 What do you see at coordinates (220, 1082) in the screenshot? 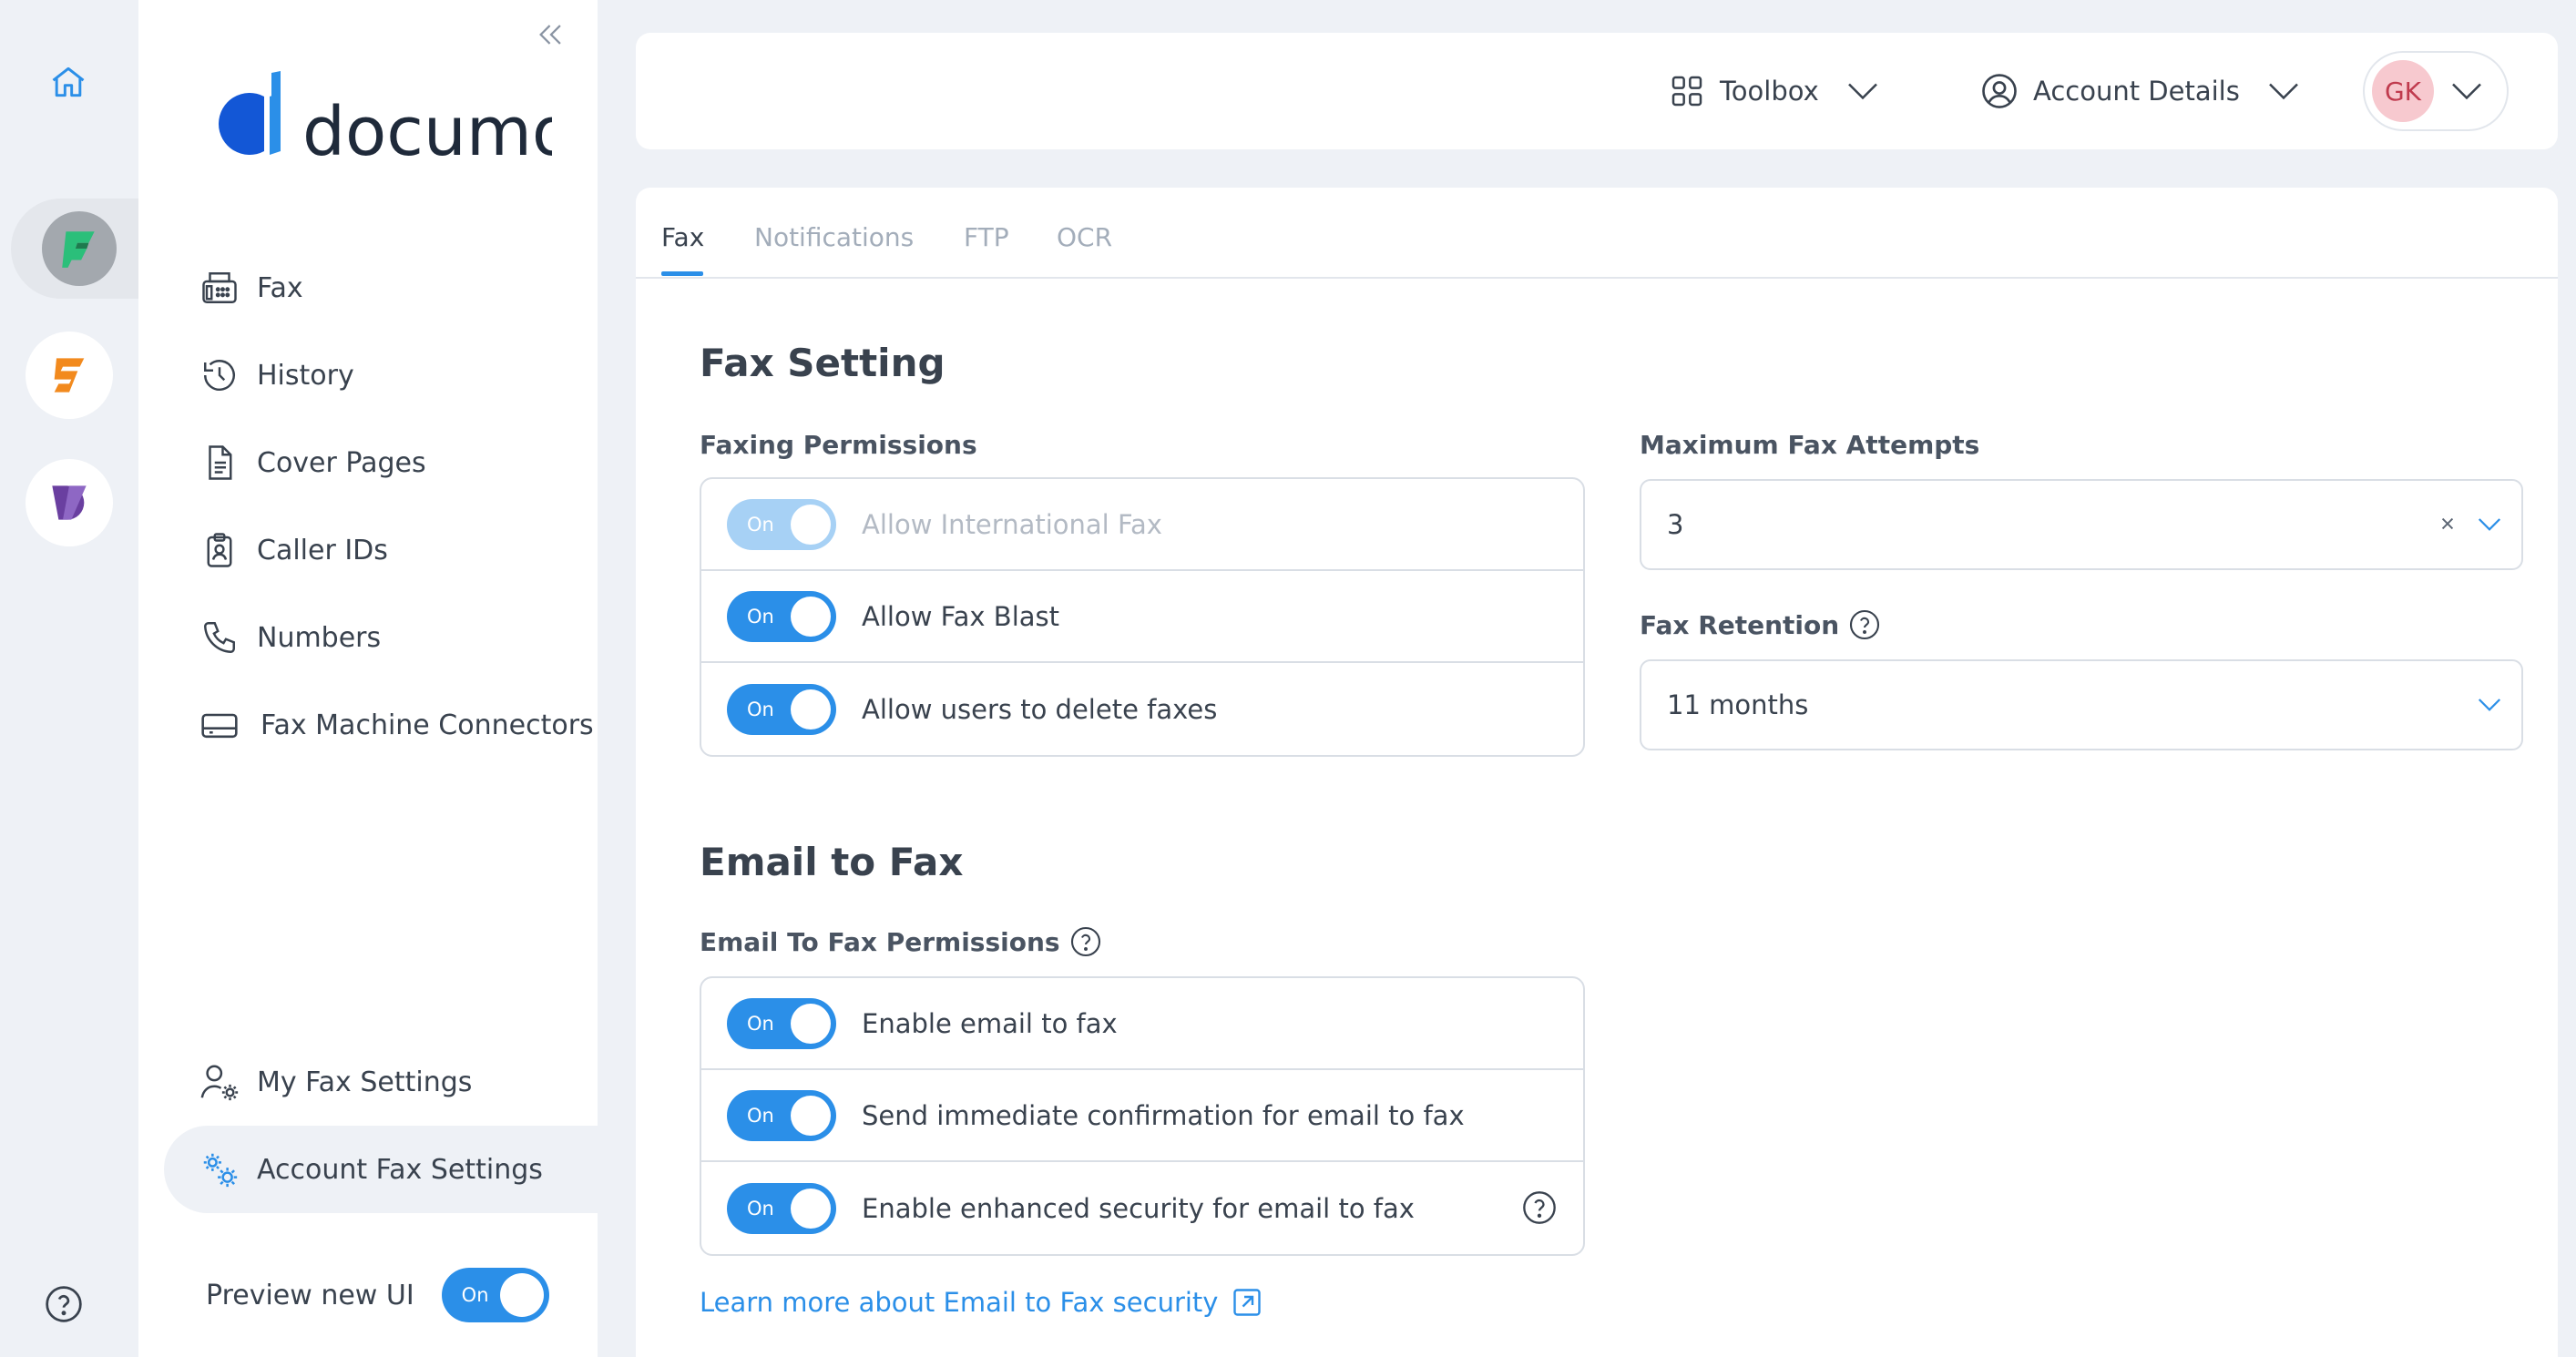
I see `user-settings-icon` at bounding box center [220, 1082].